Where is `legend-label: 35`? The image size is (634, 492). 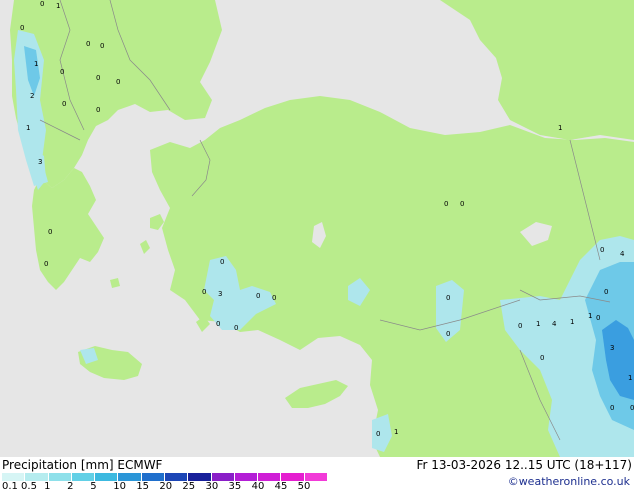
legend-label: 35 is located at coordinates (235, 486).